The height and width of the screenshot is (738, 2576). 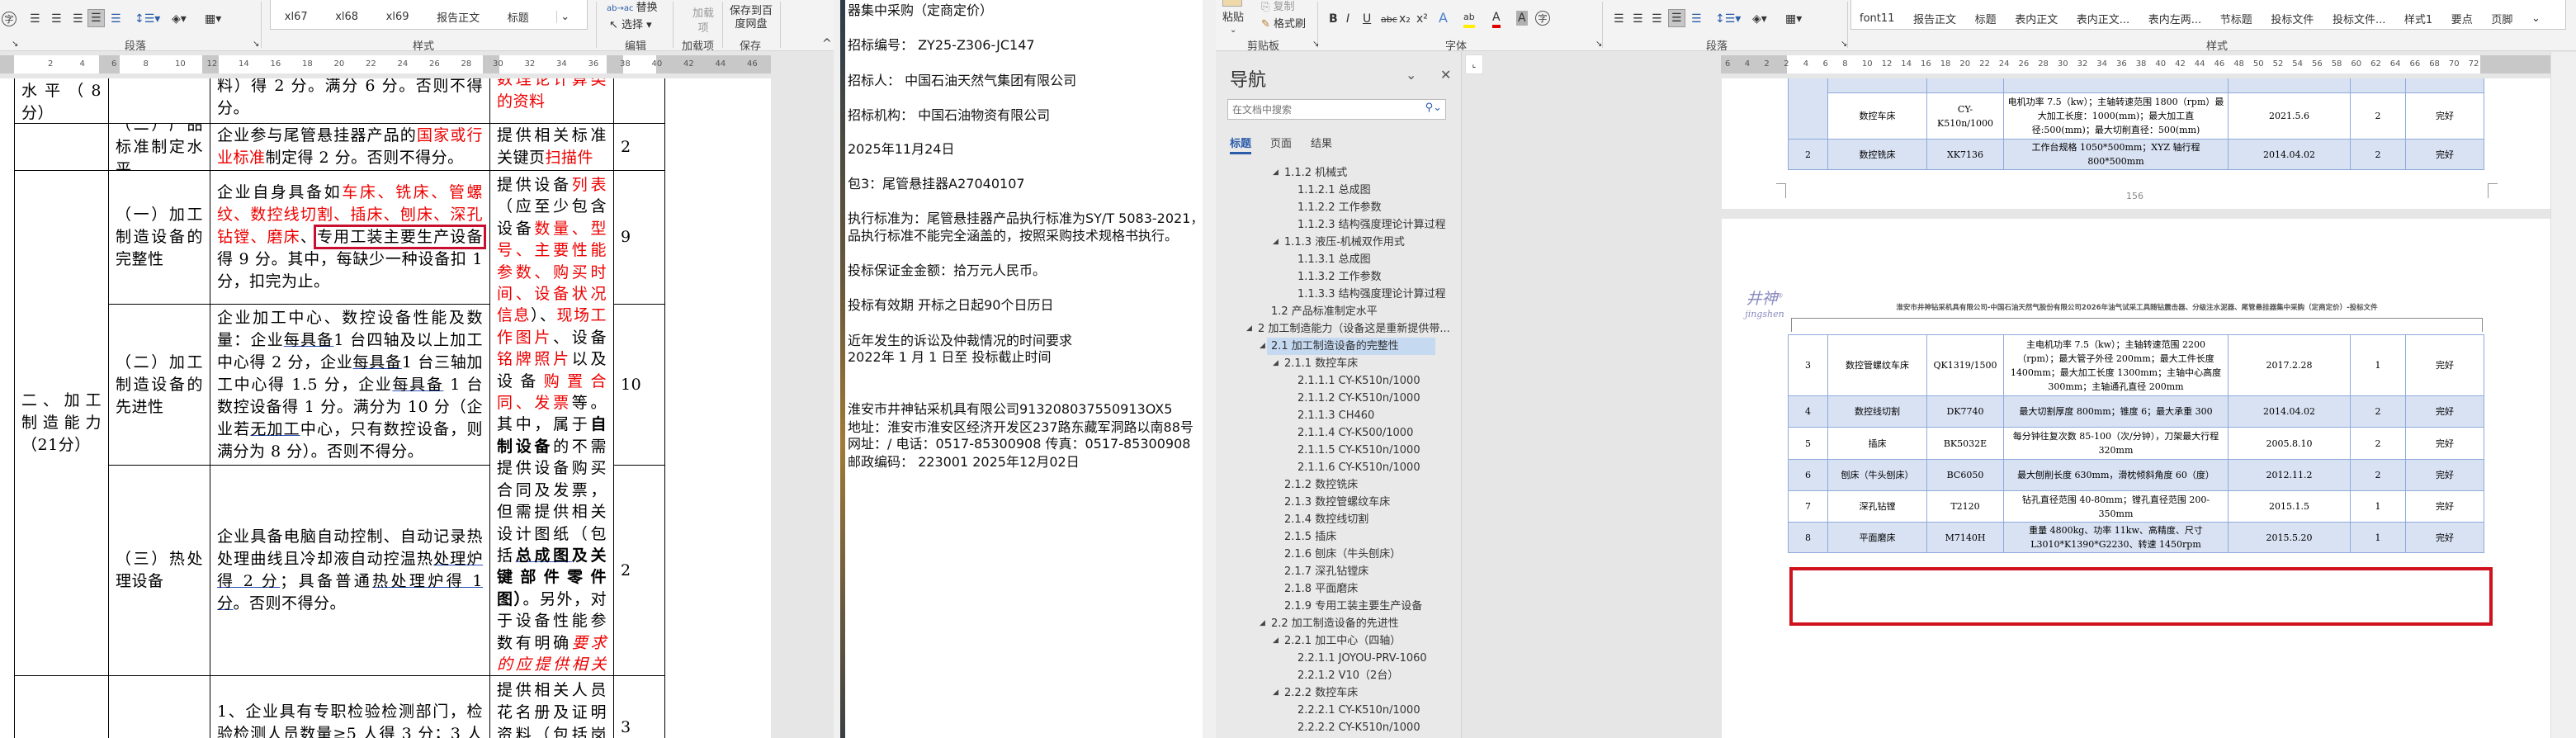 What do you see at coordinates (1233, 30) in the screenshot?
I see `paste-dropdown-icon: ⌄` at bounding box center [1233, 30].